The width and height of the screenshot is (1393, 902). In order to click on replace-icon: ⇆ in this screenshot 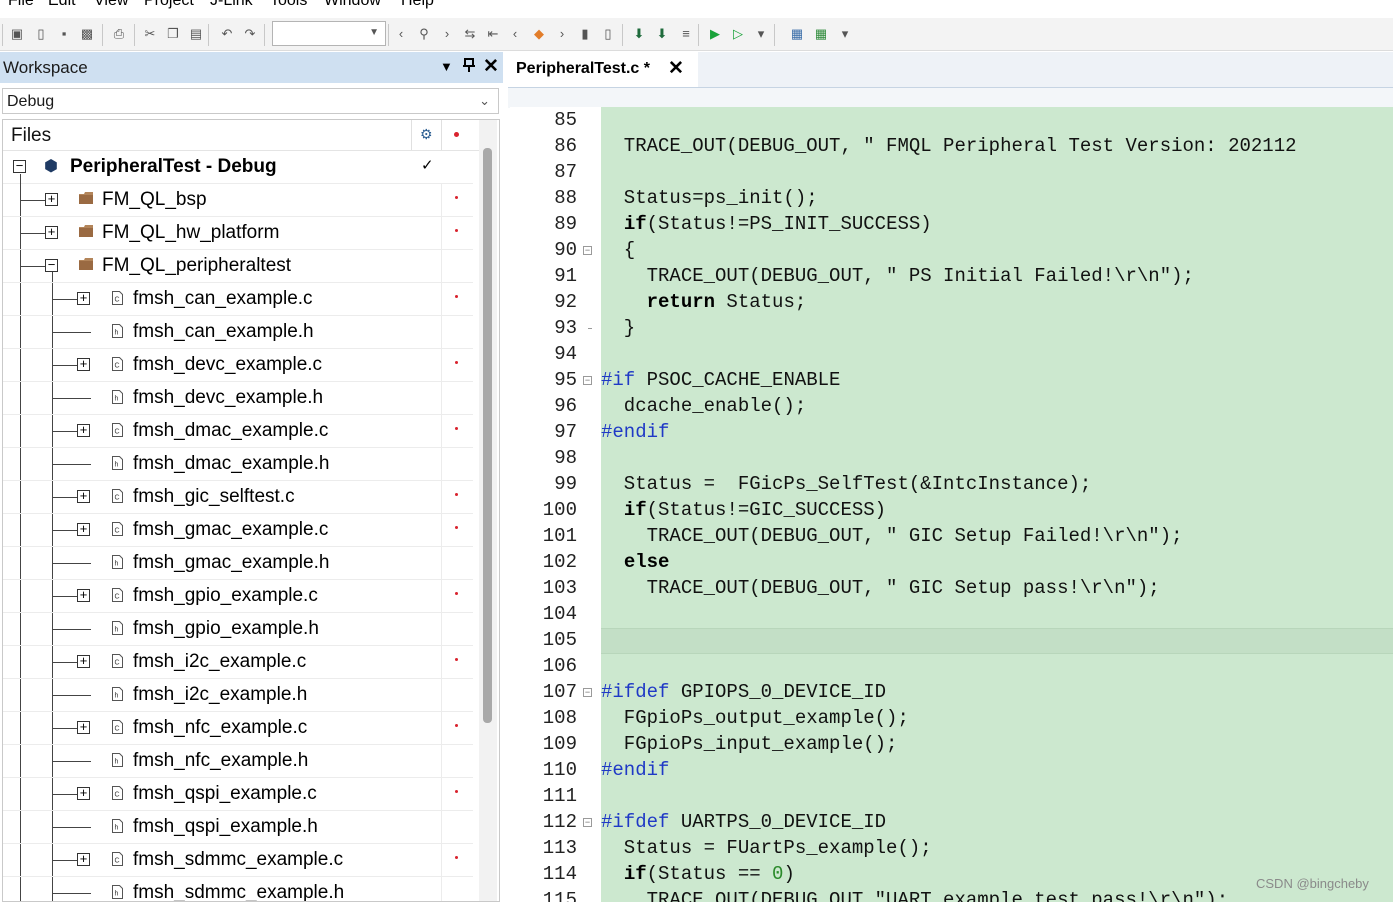, I will do `click(470, 34)`.